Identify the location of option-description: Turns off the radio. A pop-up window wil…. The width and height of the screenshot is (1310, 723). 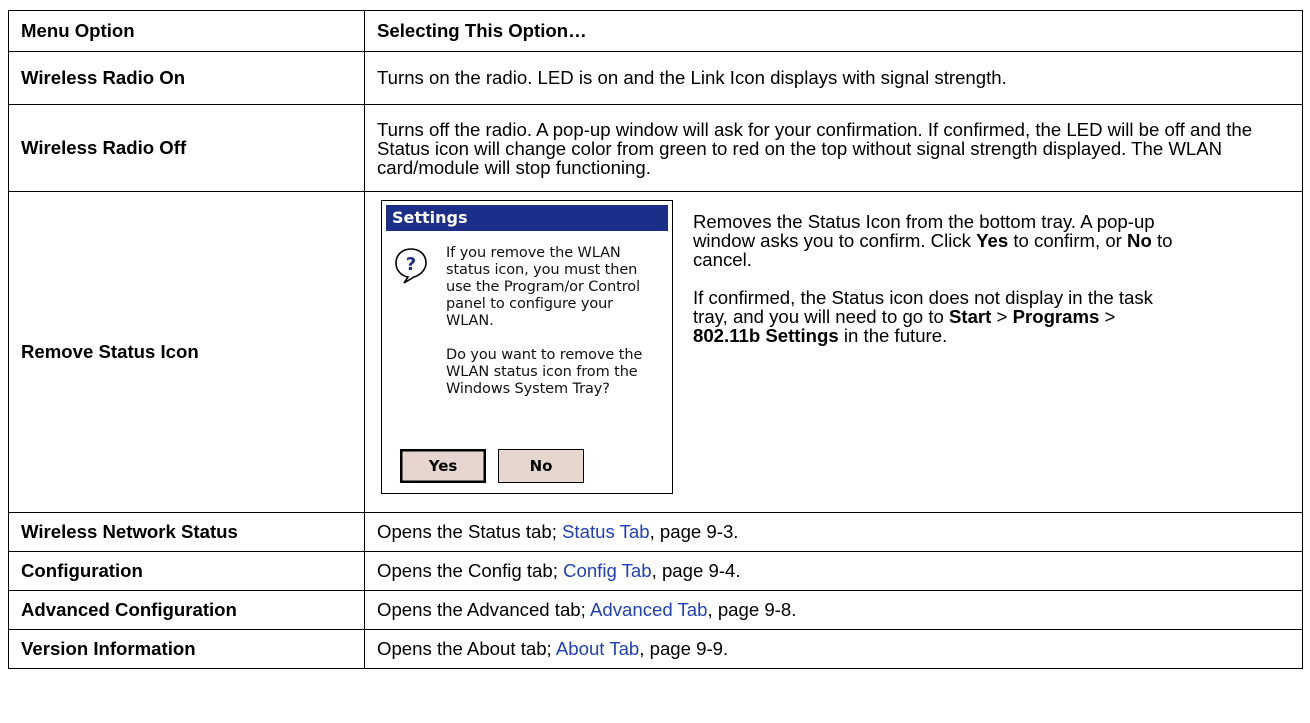
(833, 148).